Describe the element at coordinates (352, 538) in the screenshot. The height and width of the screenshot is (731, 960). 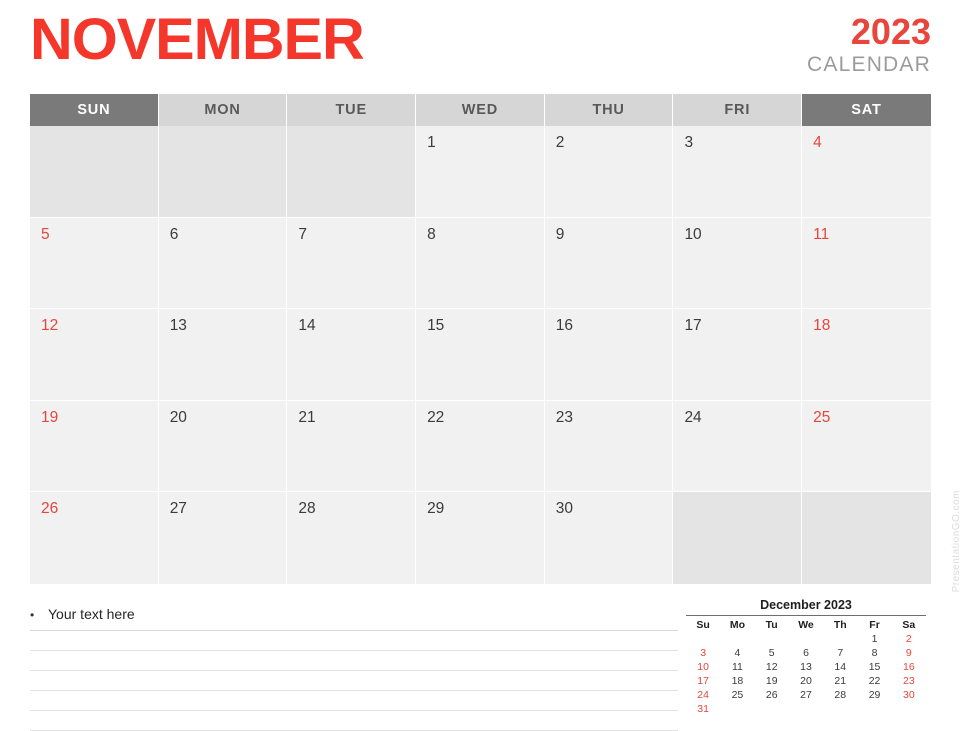
I see `day-cell-28: 28` at that location.